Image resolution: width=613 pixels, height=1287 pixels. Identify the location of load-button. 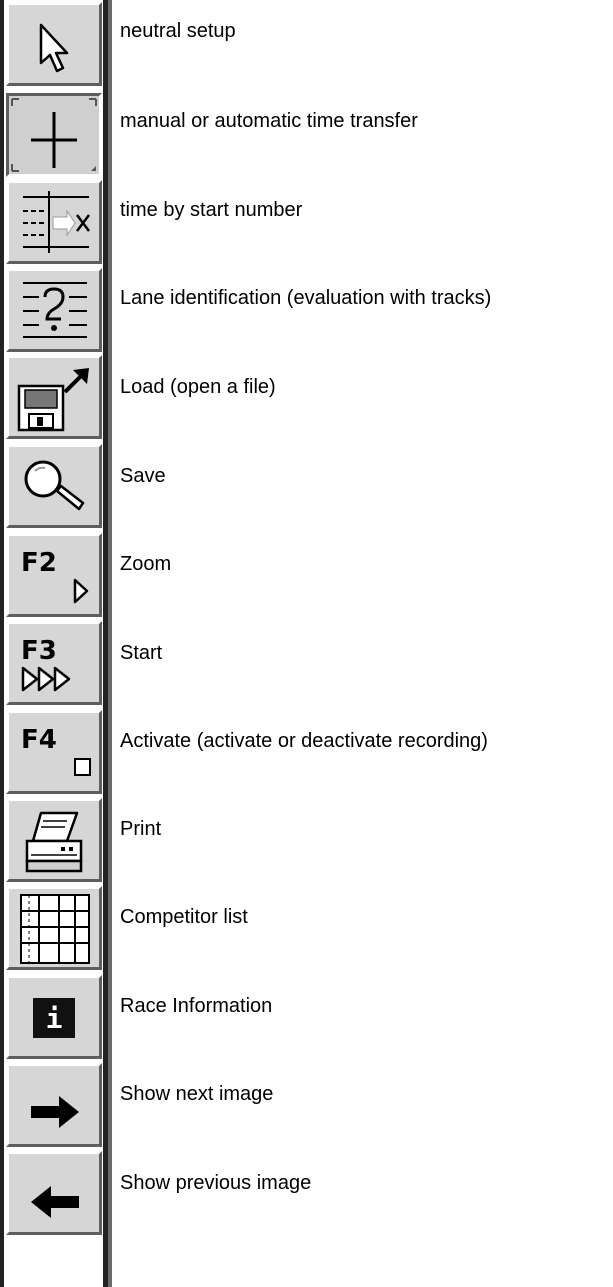
(54, 397).